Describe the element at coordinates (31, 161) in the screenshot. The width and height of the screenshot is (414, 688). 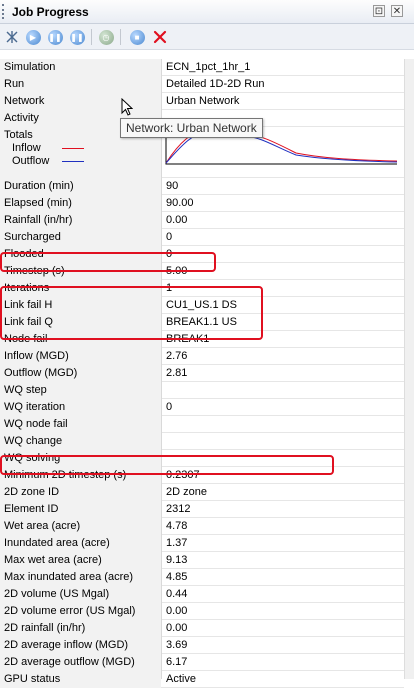
I see `legend-outflow: Outflow` at that location.